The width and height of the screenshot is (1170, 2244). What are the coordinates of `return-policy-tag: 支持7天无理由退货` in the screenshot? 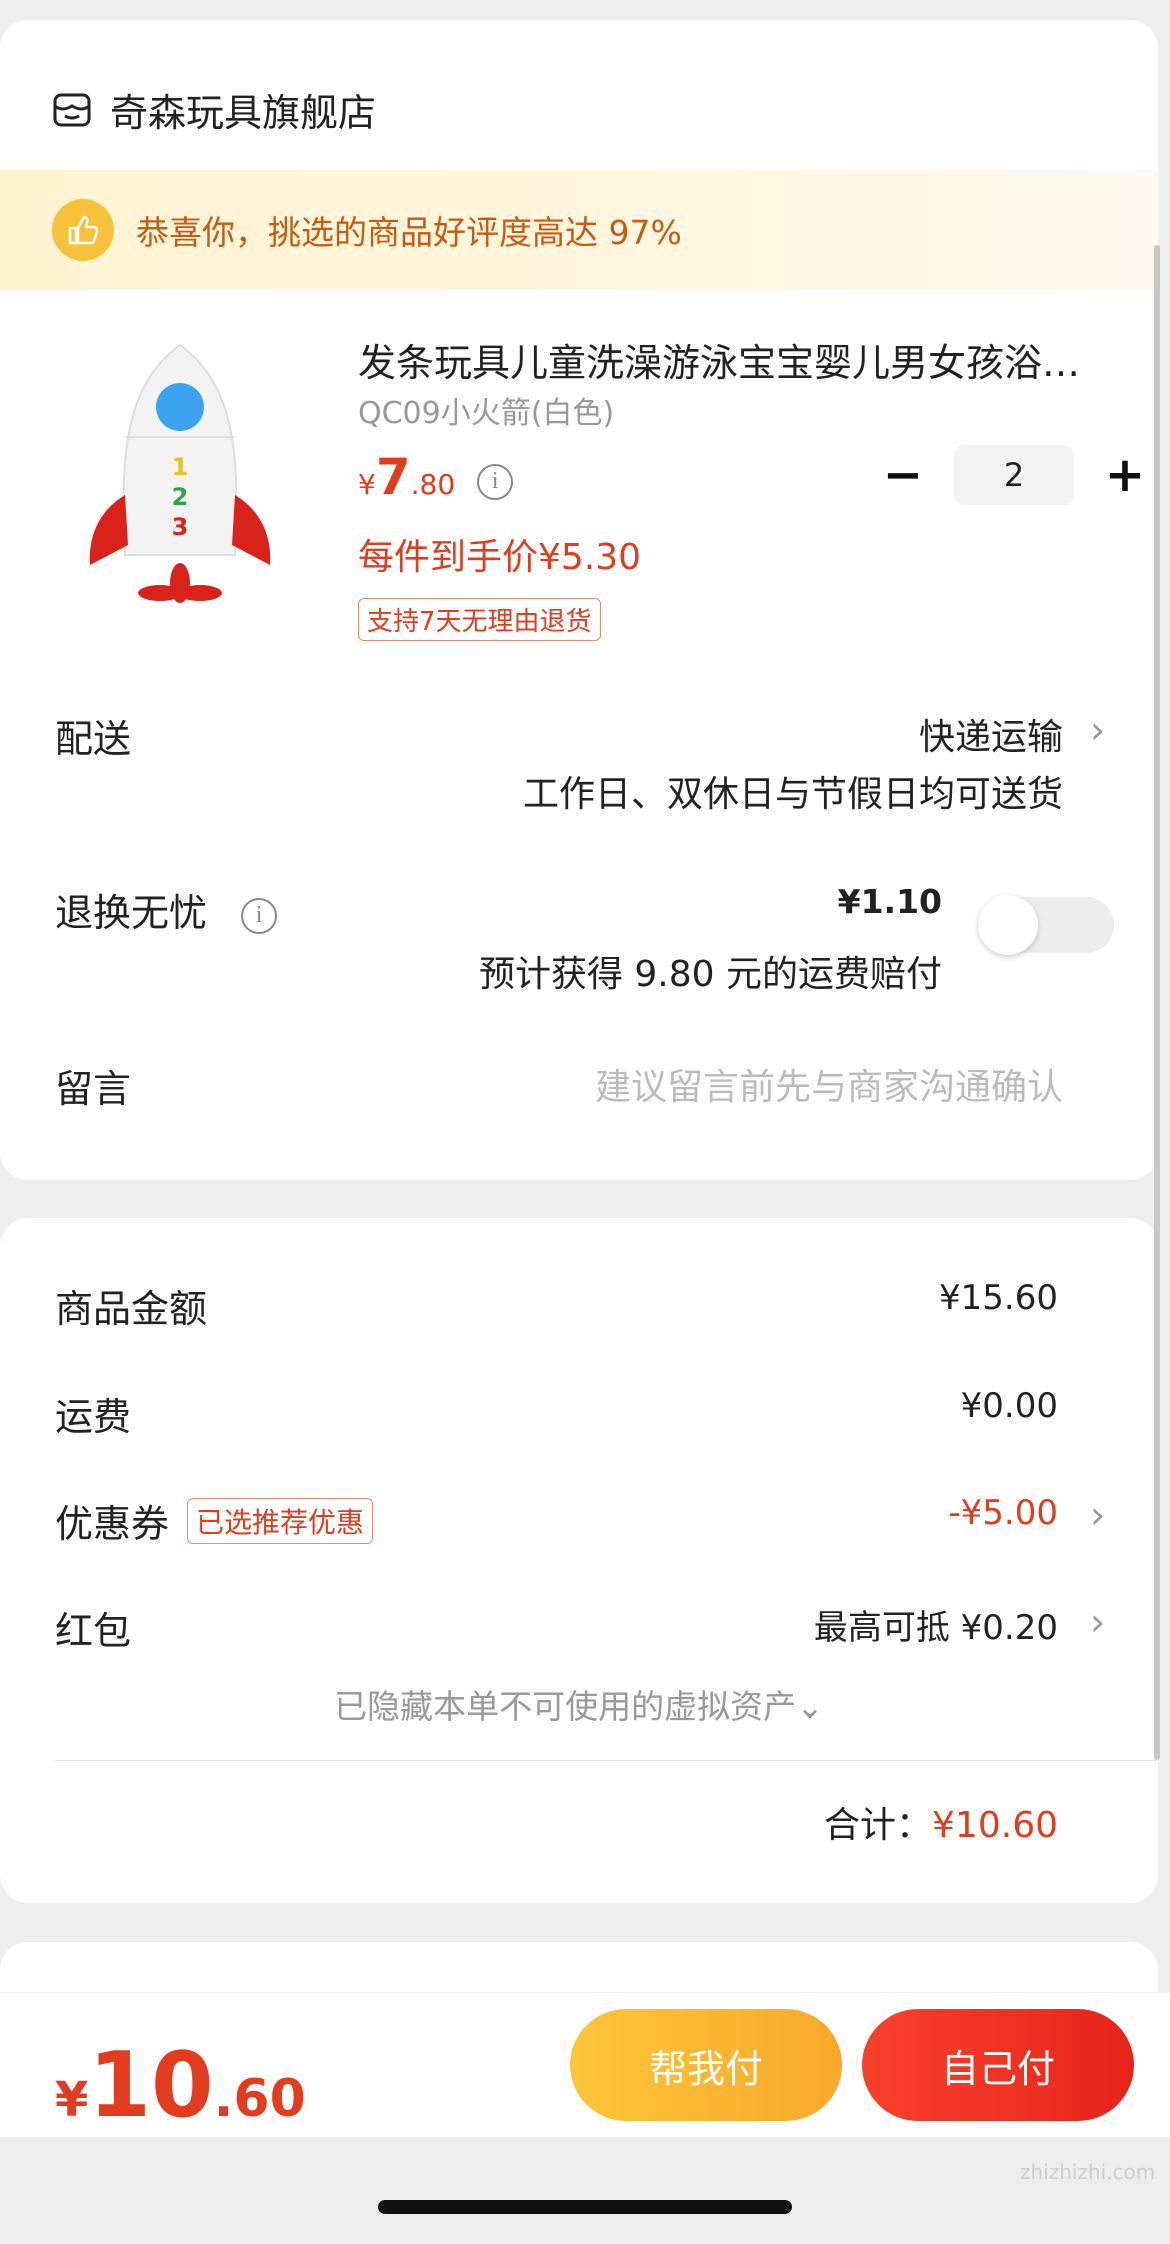 It's located at (479, 619).